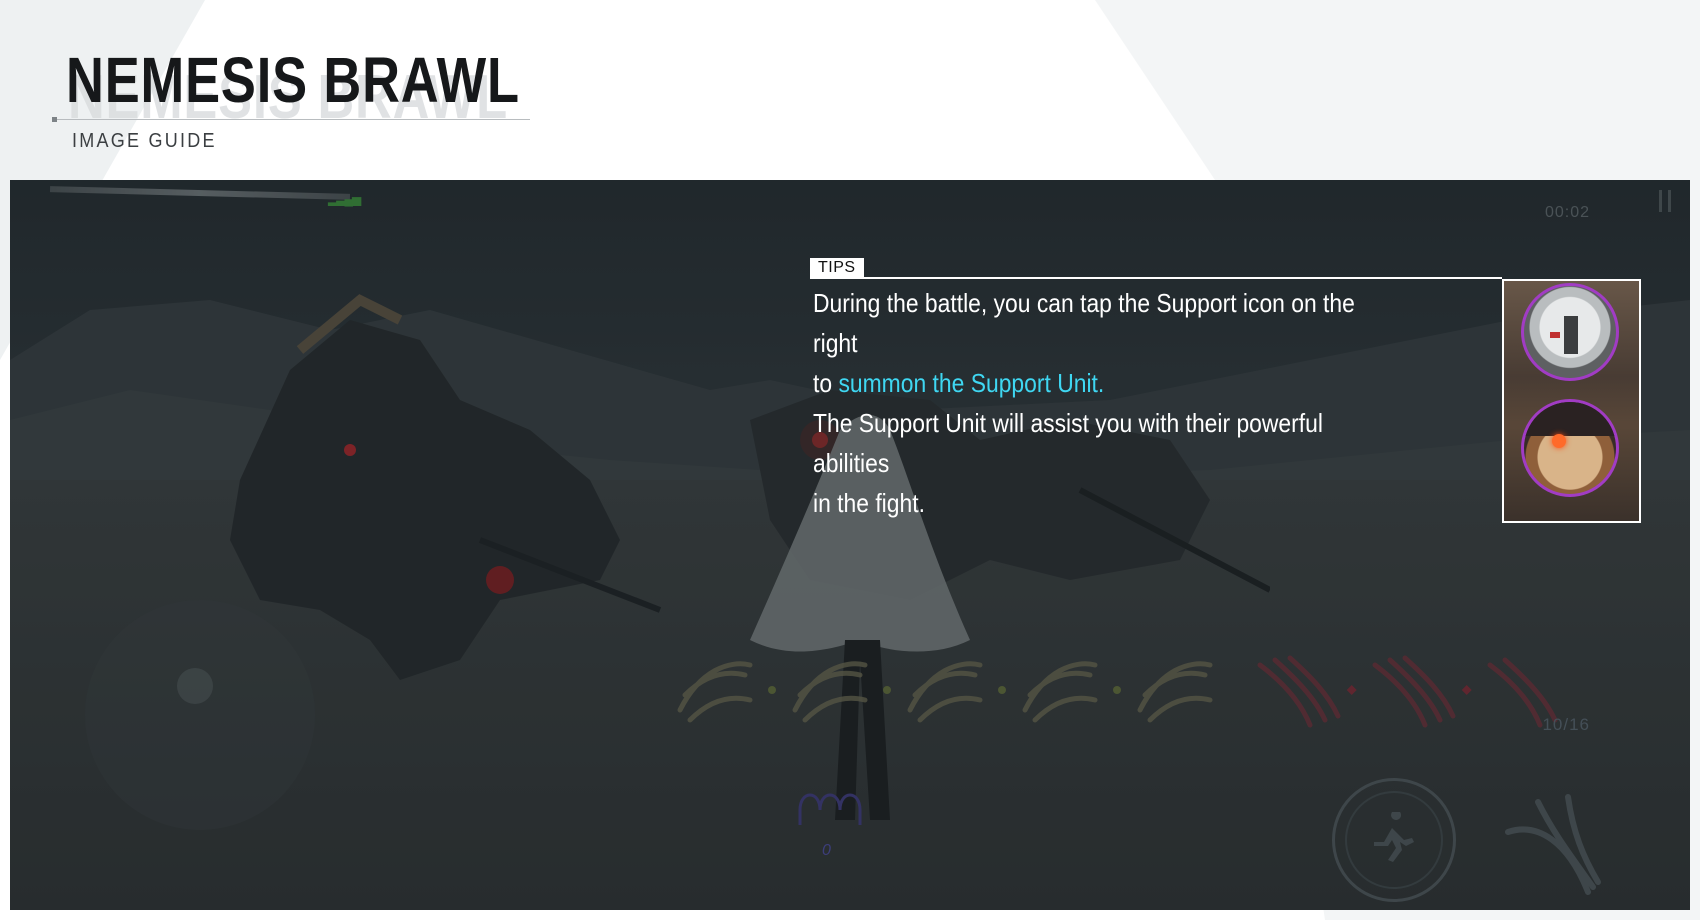 This screenshot has height=920, width=1700. Describe the element at coordinates (292, 119) in the screenshot. I see `title-divider` at that location.